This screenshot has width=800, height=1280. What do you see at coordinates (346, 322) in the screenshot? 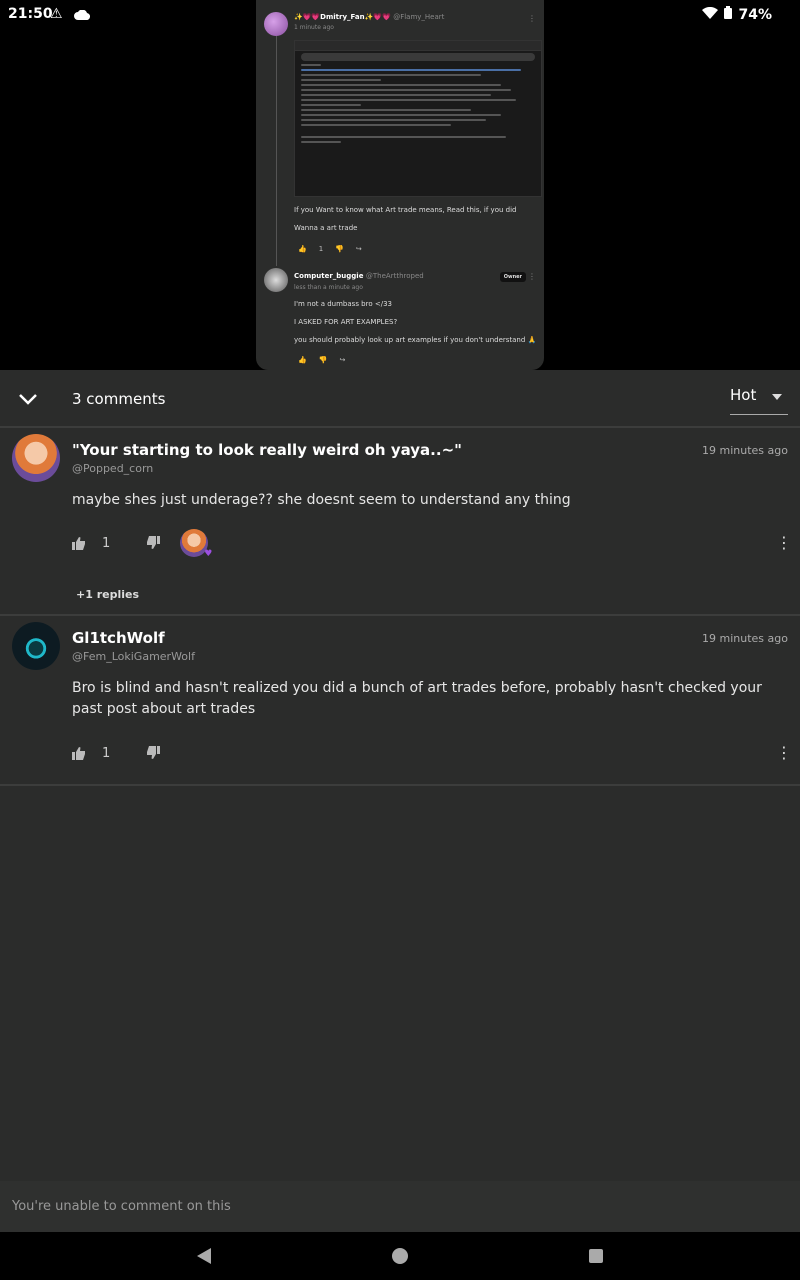
I see `reply-line2: I ASKED FOR ART EXAMPLES?` at bounding box center [346, 322].